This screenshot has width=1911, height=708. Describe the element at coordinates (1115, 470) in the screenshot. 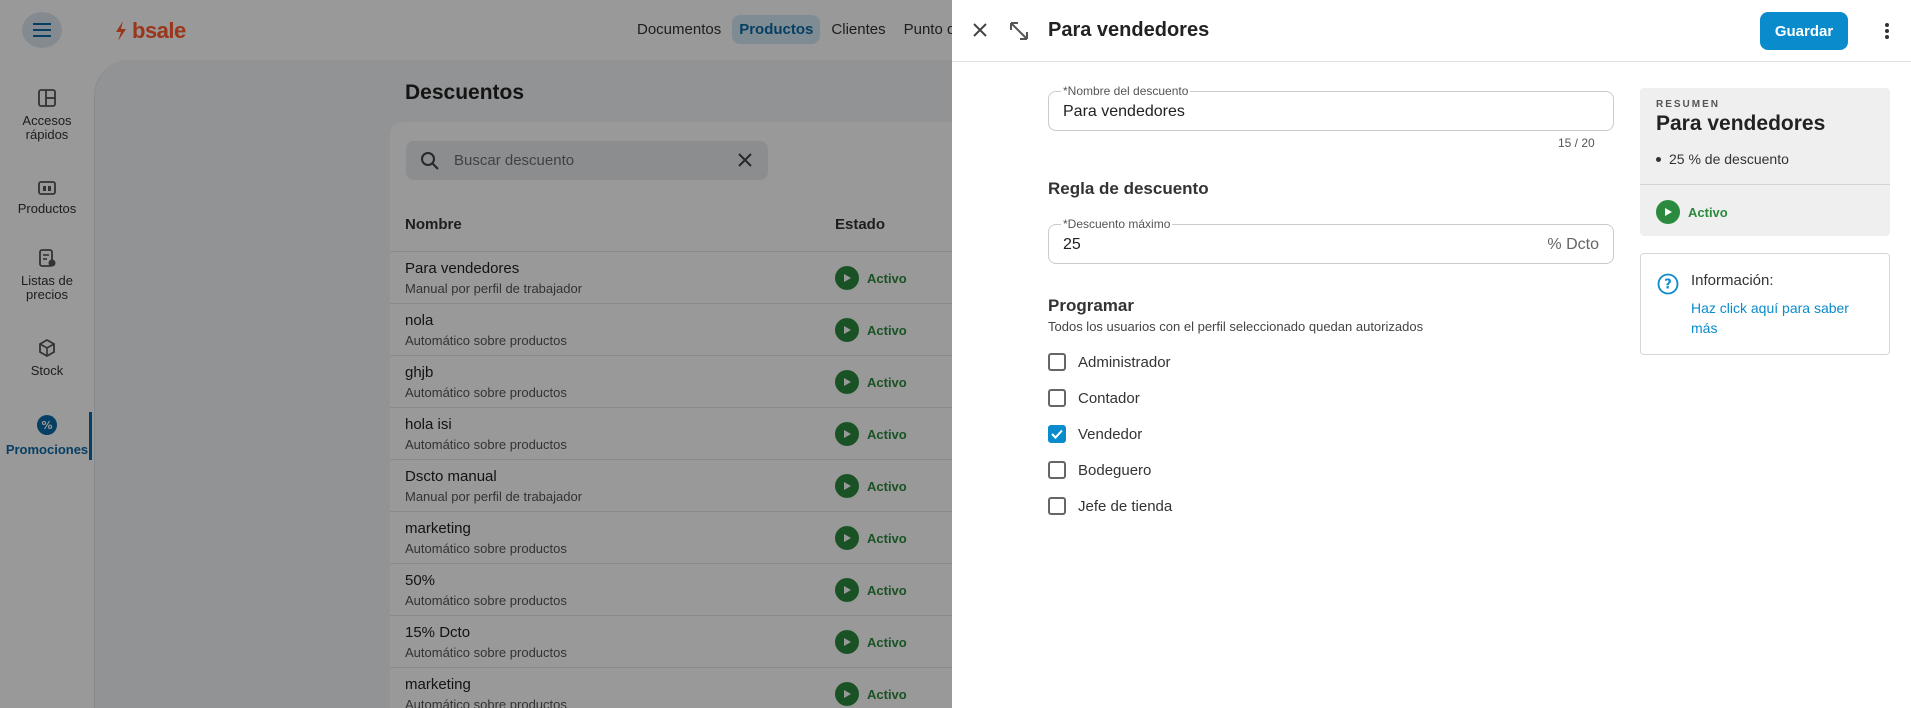

I see `checkbox-label: Bodeguero` at that location.